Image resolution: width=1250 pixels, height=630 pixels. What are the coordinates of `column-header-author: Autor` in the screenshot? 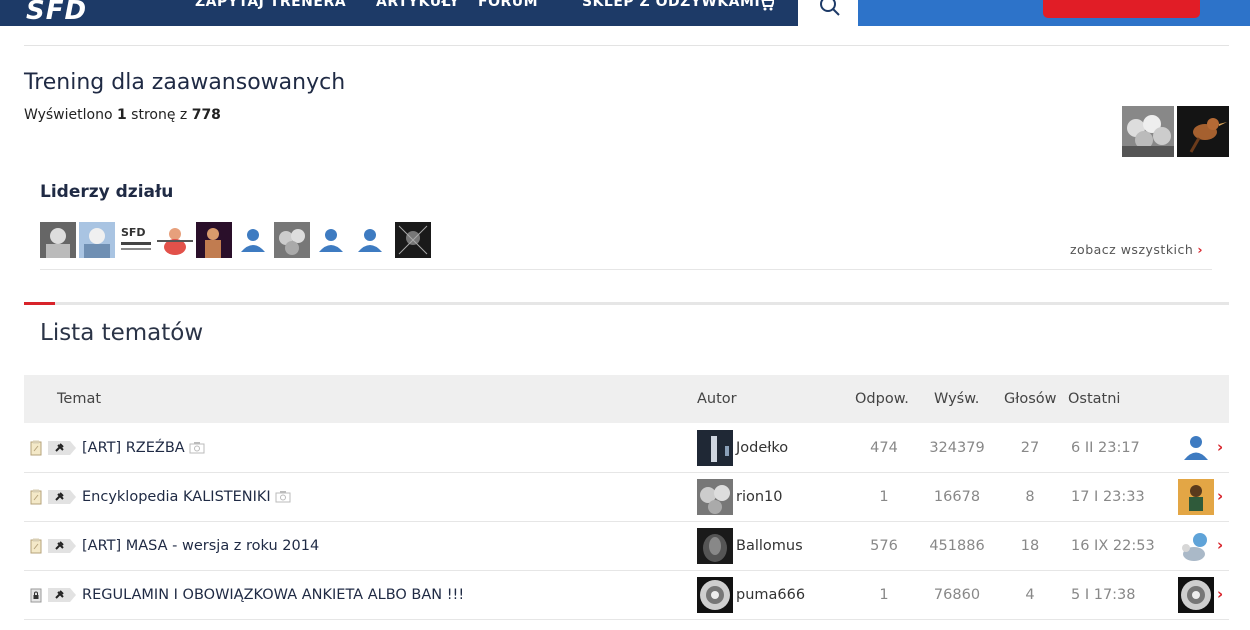 It's located at (717, 399).